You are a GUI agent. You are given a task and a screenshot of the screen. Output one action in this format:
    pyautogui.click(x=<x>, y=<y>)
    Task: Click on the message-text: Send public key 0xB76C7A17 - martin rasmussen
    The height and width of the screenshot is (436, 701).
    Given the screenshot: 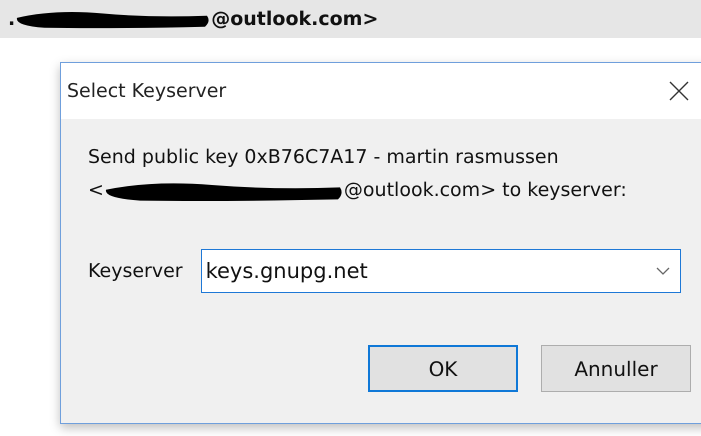 What is the action you would take?
    pyautogui.click(x=324, y=157)
    